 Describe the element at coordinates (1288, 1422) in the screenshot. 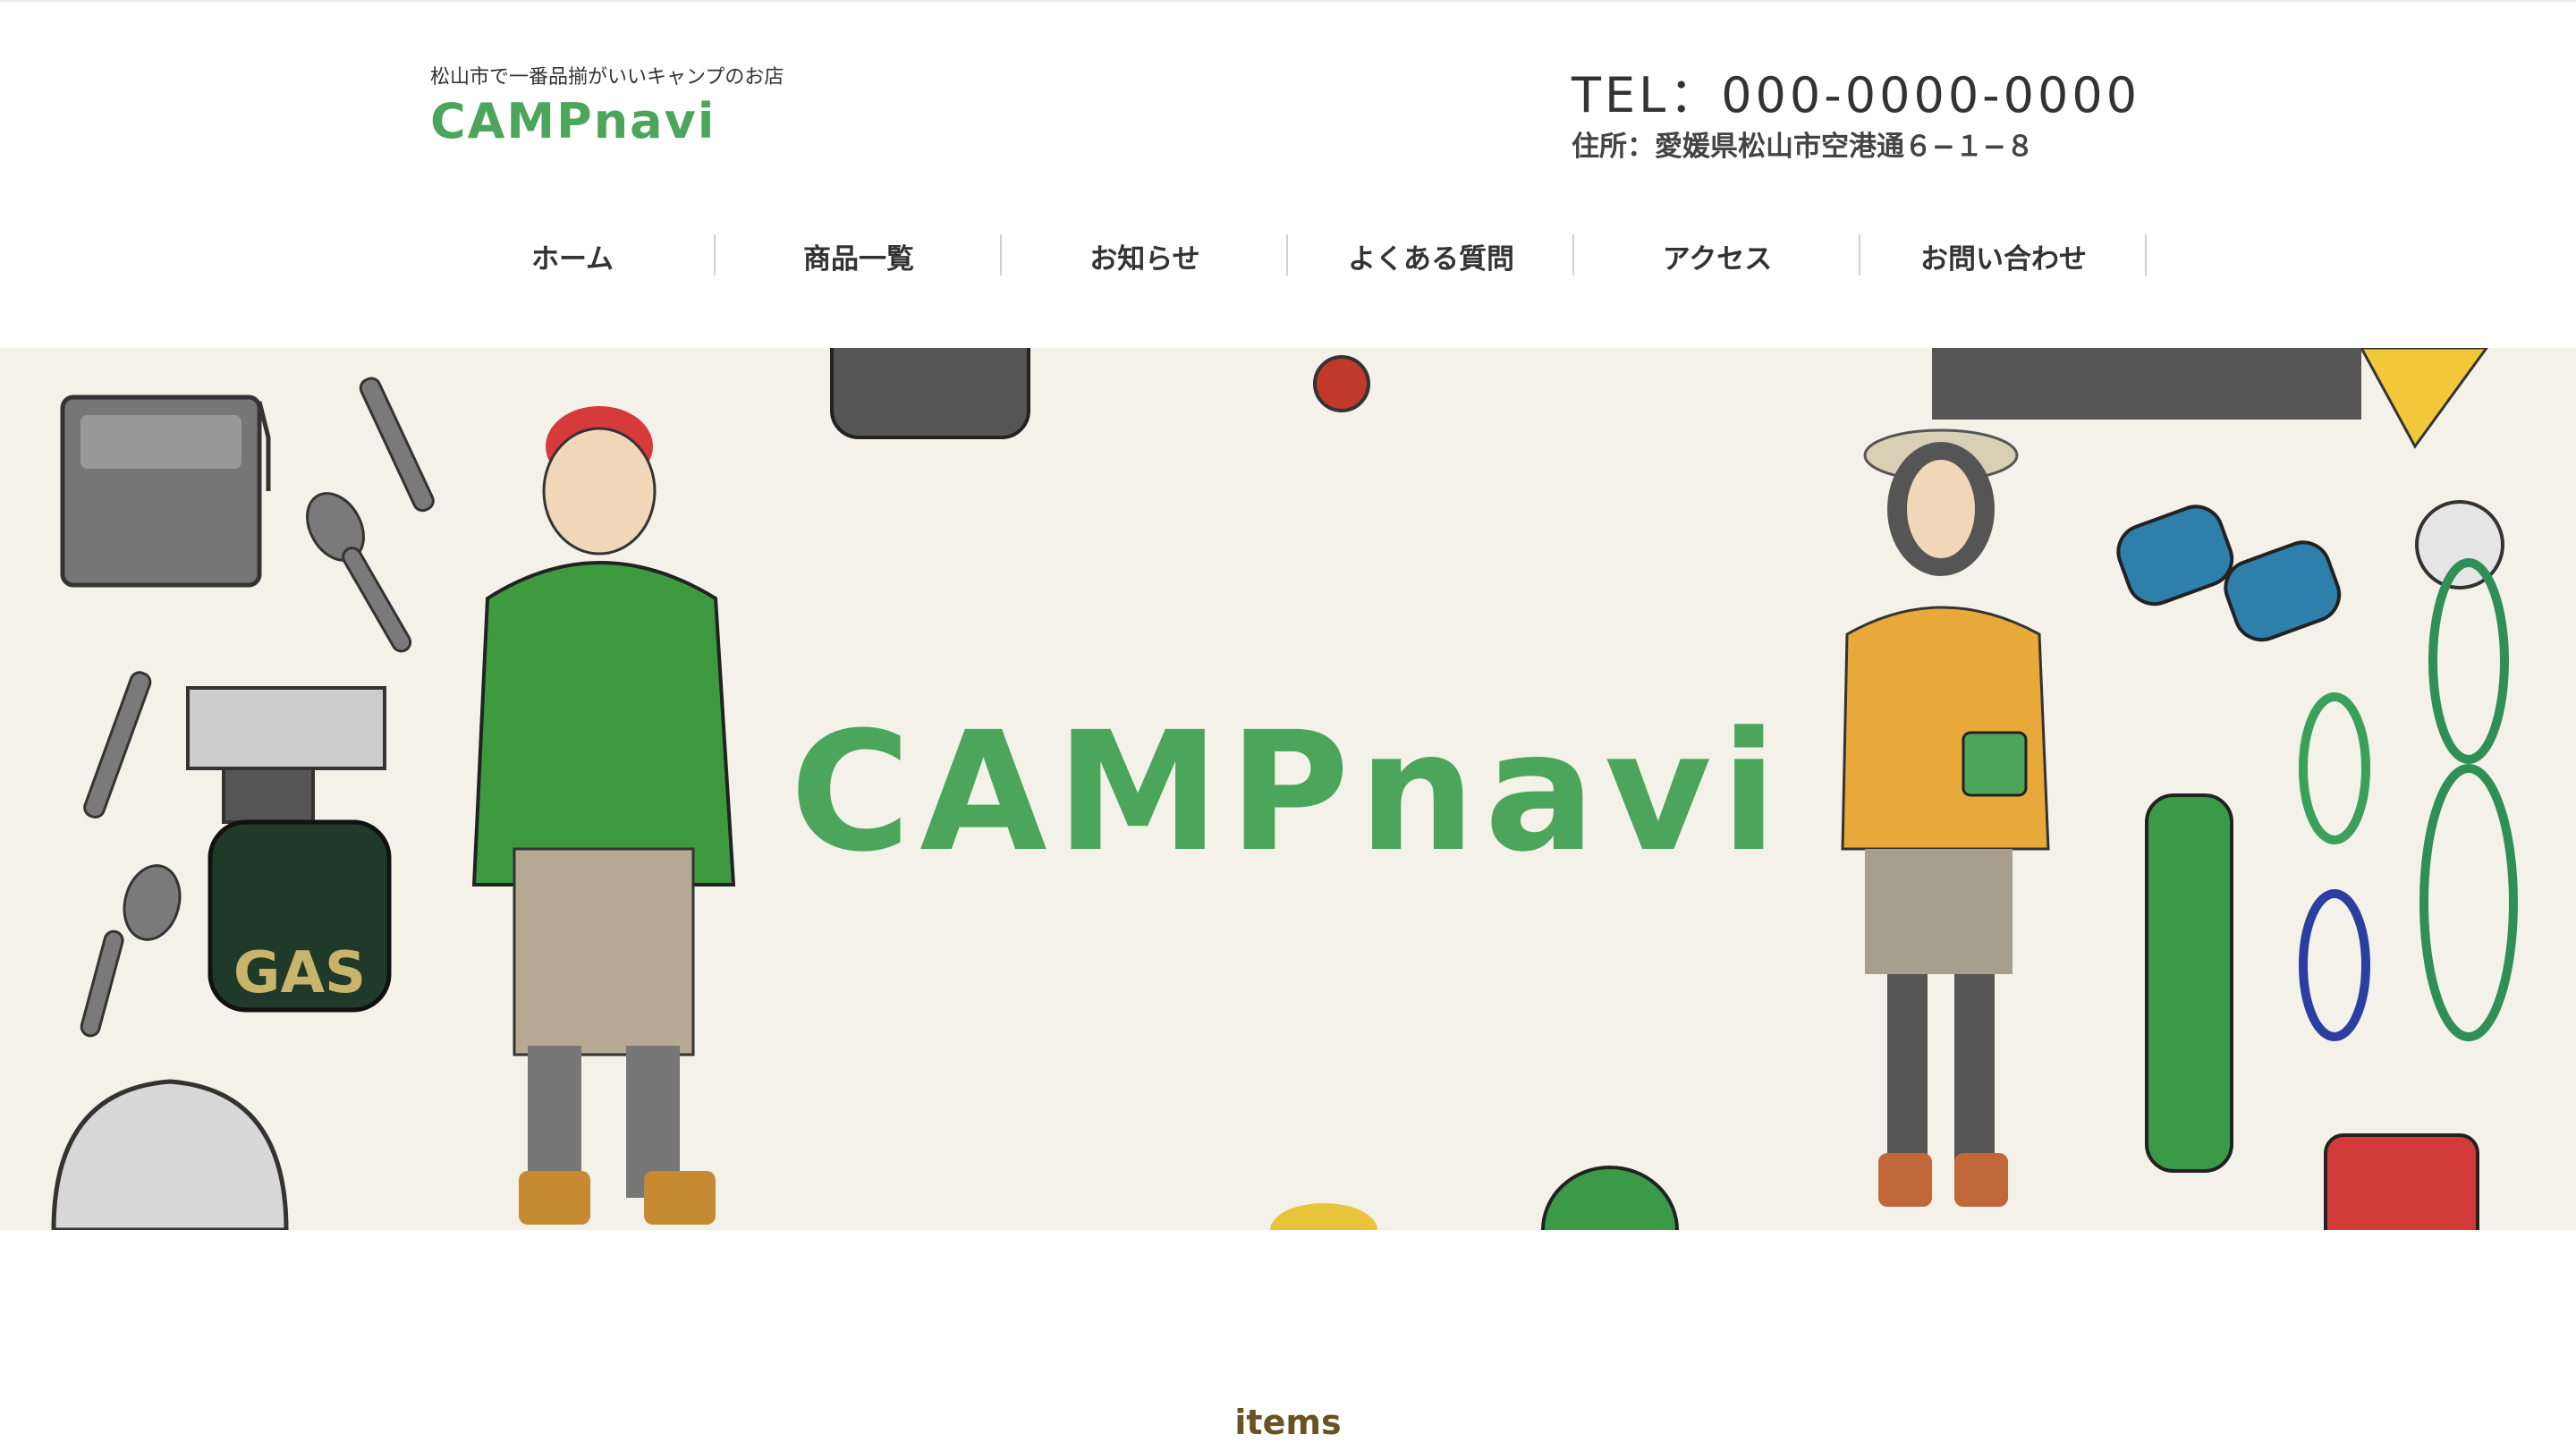

I see `section-title-items: items` at that location.